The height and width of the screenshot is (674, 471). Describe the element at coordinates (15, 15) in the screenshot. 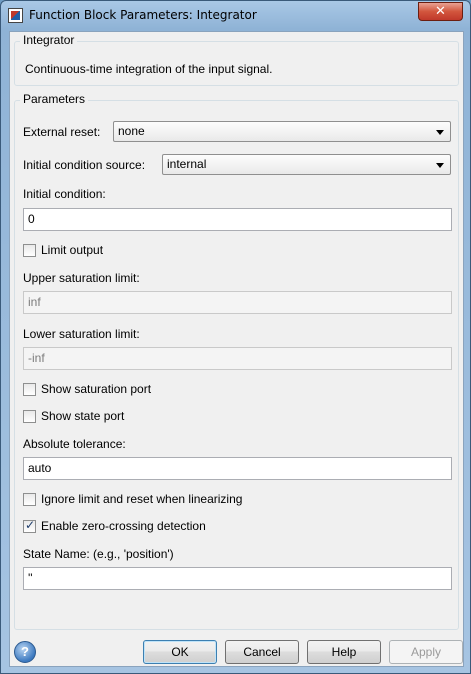

I see `simulink-app-icon` at that location.